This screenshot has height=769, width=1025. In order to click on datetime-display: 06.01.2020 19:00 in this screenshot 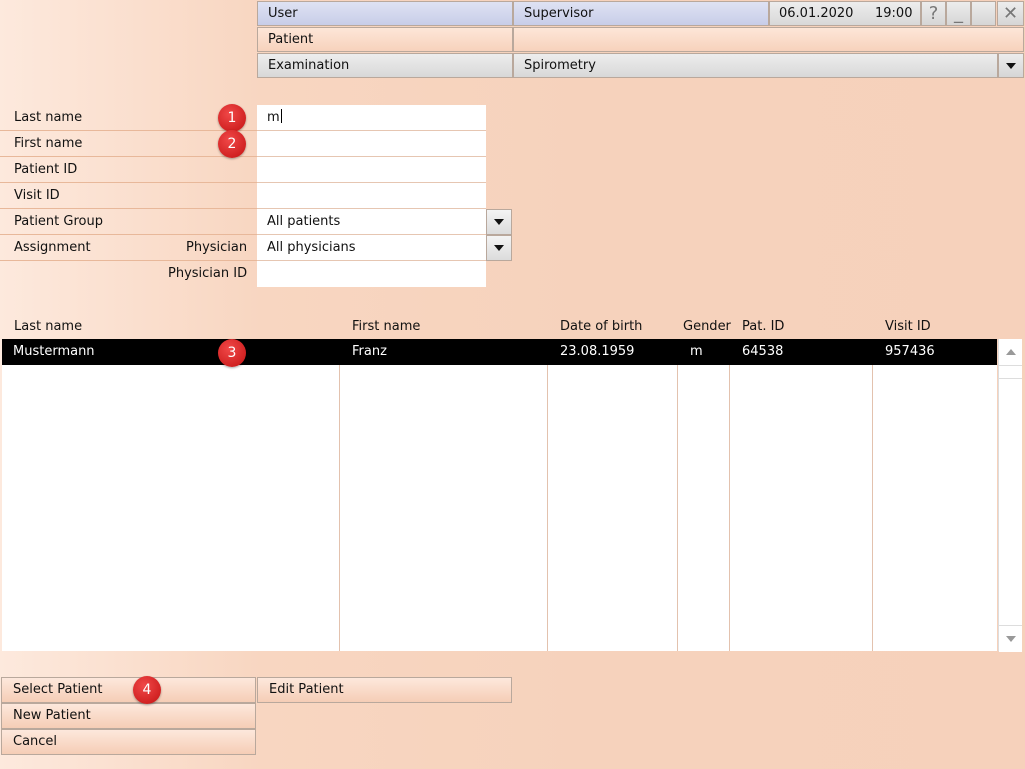, I will do `click(845, 13)`.